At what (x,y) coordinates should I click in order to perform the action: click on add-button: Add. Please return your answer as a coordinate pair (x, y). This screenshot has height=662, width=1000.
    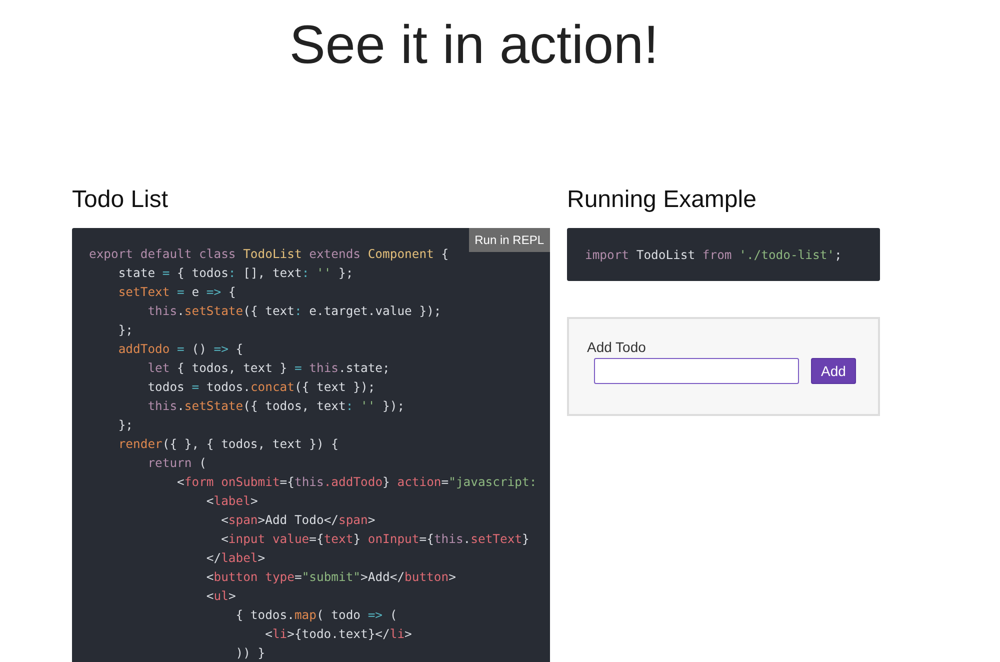
    Looking at the image, I should click on (833, 371).